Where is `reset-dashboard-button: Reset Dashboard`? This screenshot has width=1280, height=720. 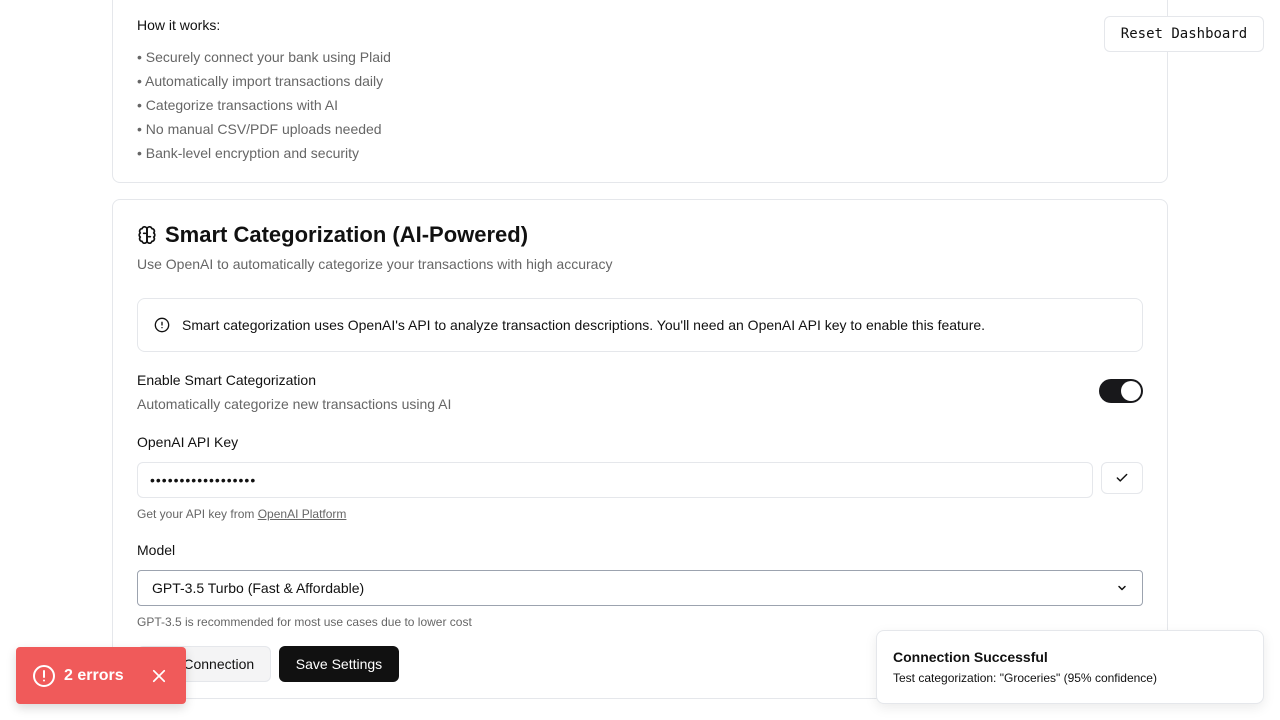
reset-dashboard-button: Reset Dashboard is located at coordinates (1184, 34).